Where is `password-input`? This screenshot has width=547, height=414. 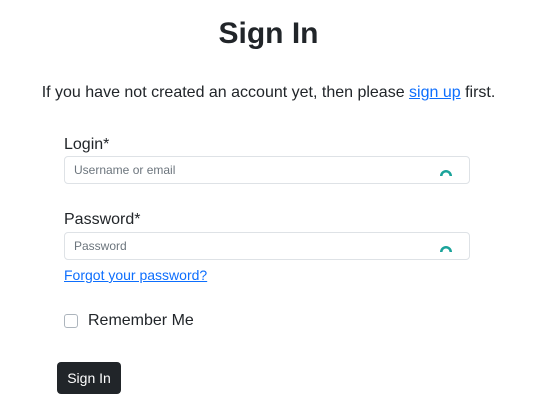
password-input is located at coordinates (249, 246).